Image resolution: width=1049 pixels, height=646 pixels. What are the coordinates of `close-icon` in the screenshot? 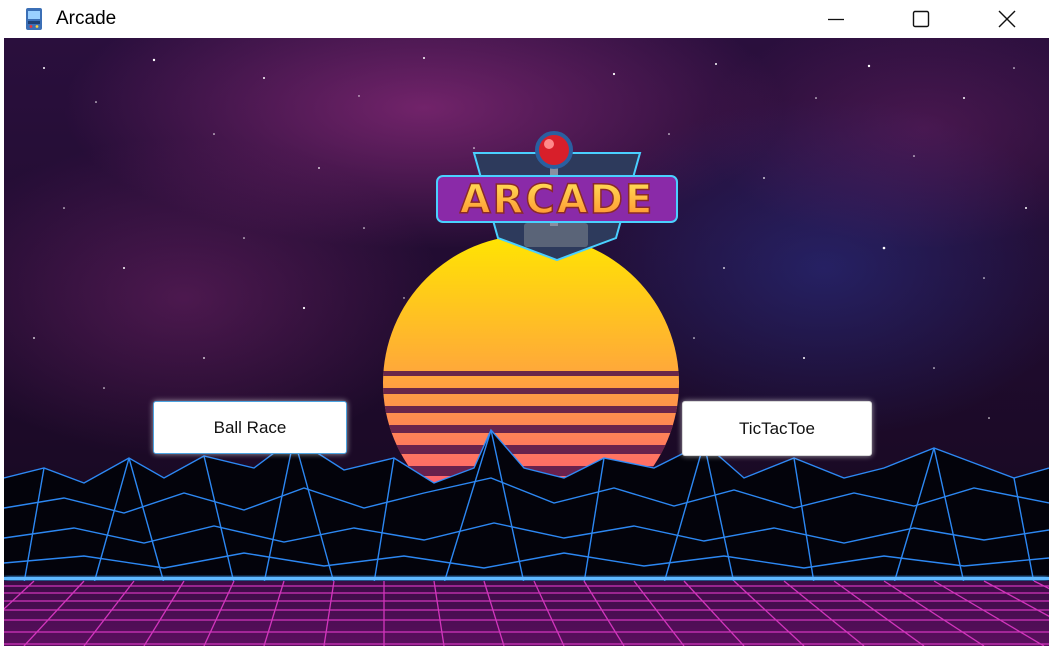 It's located at (1007, 19).